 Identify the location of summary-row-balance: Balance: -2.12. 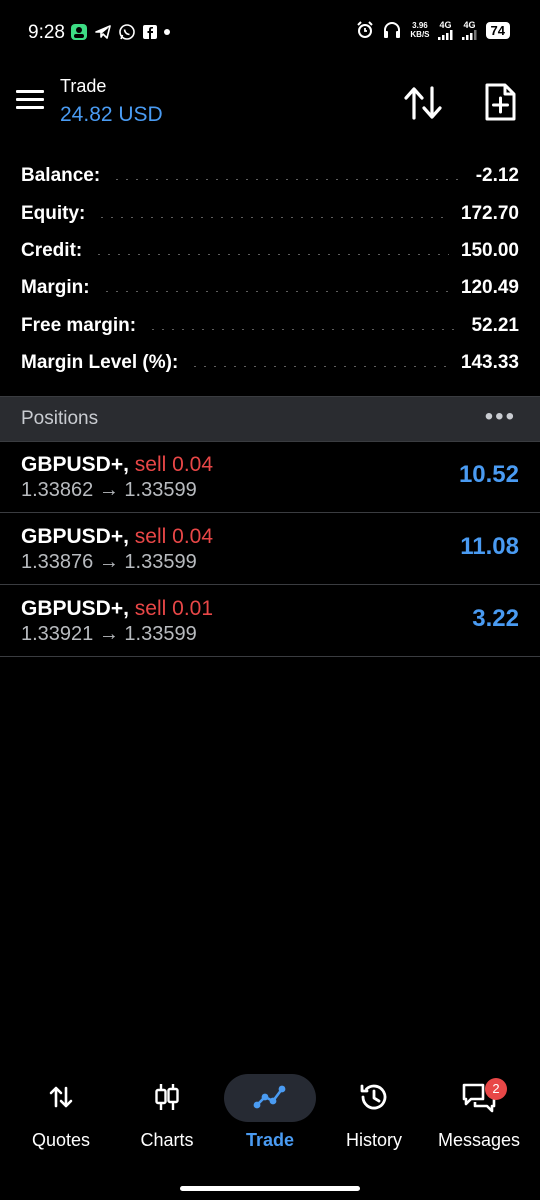
(270, 176).